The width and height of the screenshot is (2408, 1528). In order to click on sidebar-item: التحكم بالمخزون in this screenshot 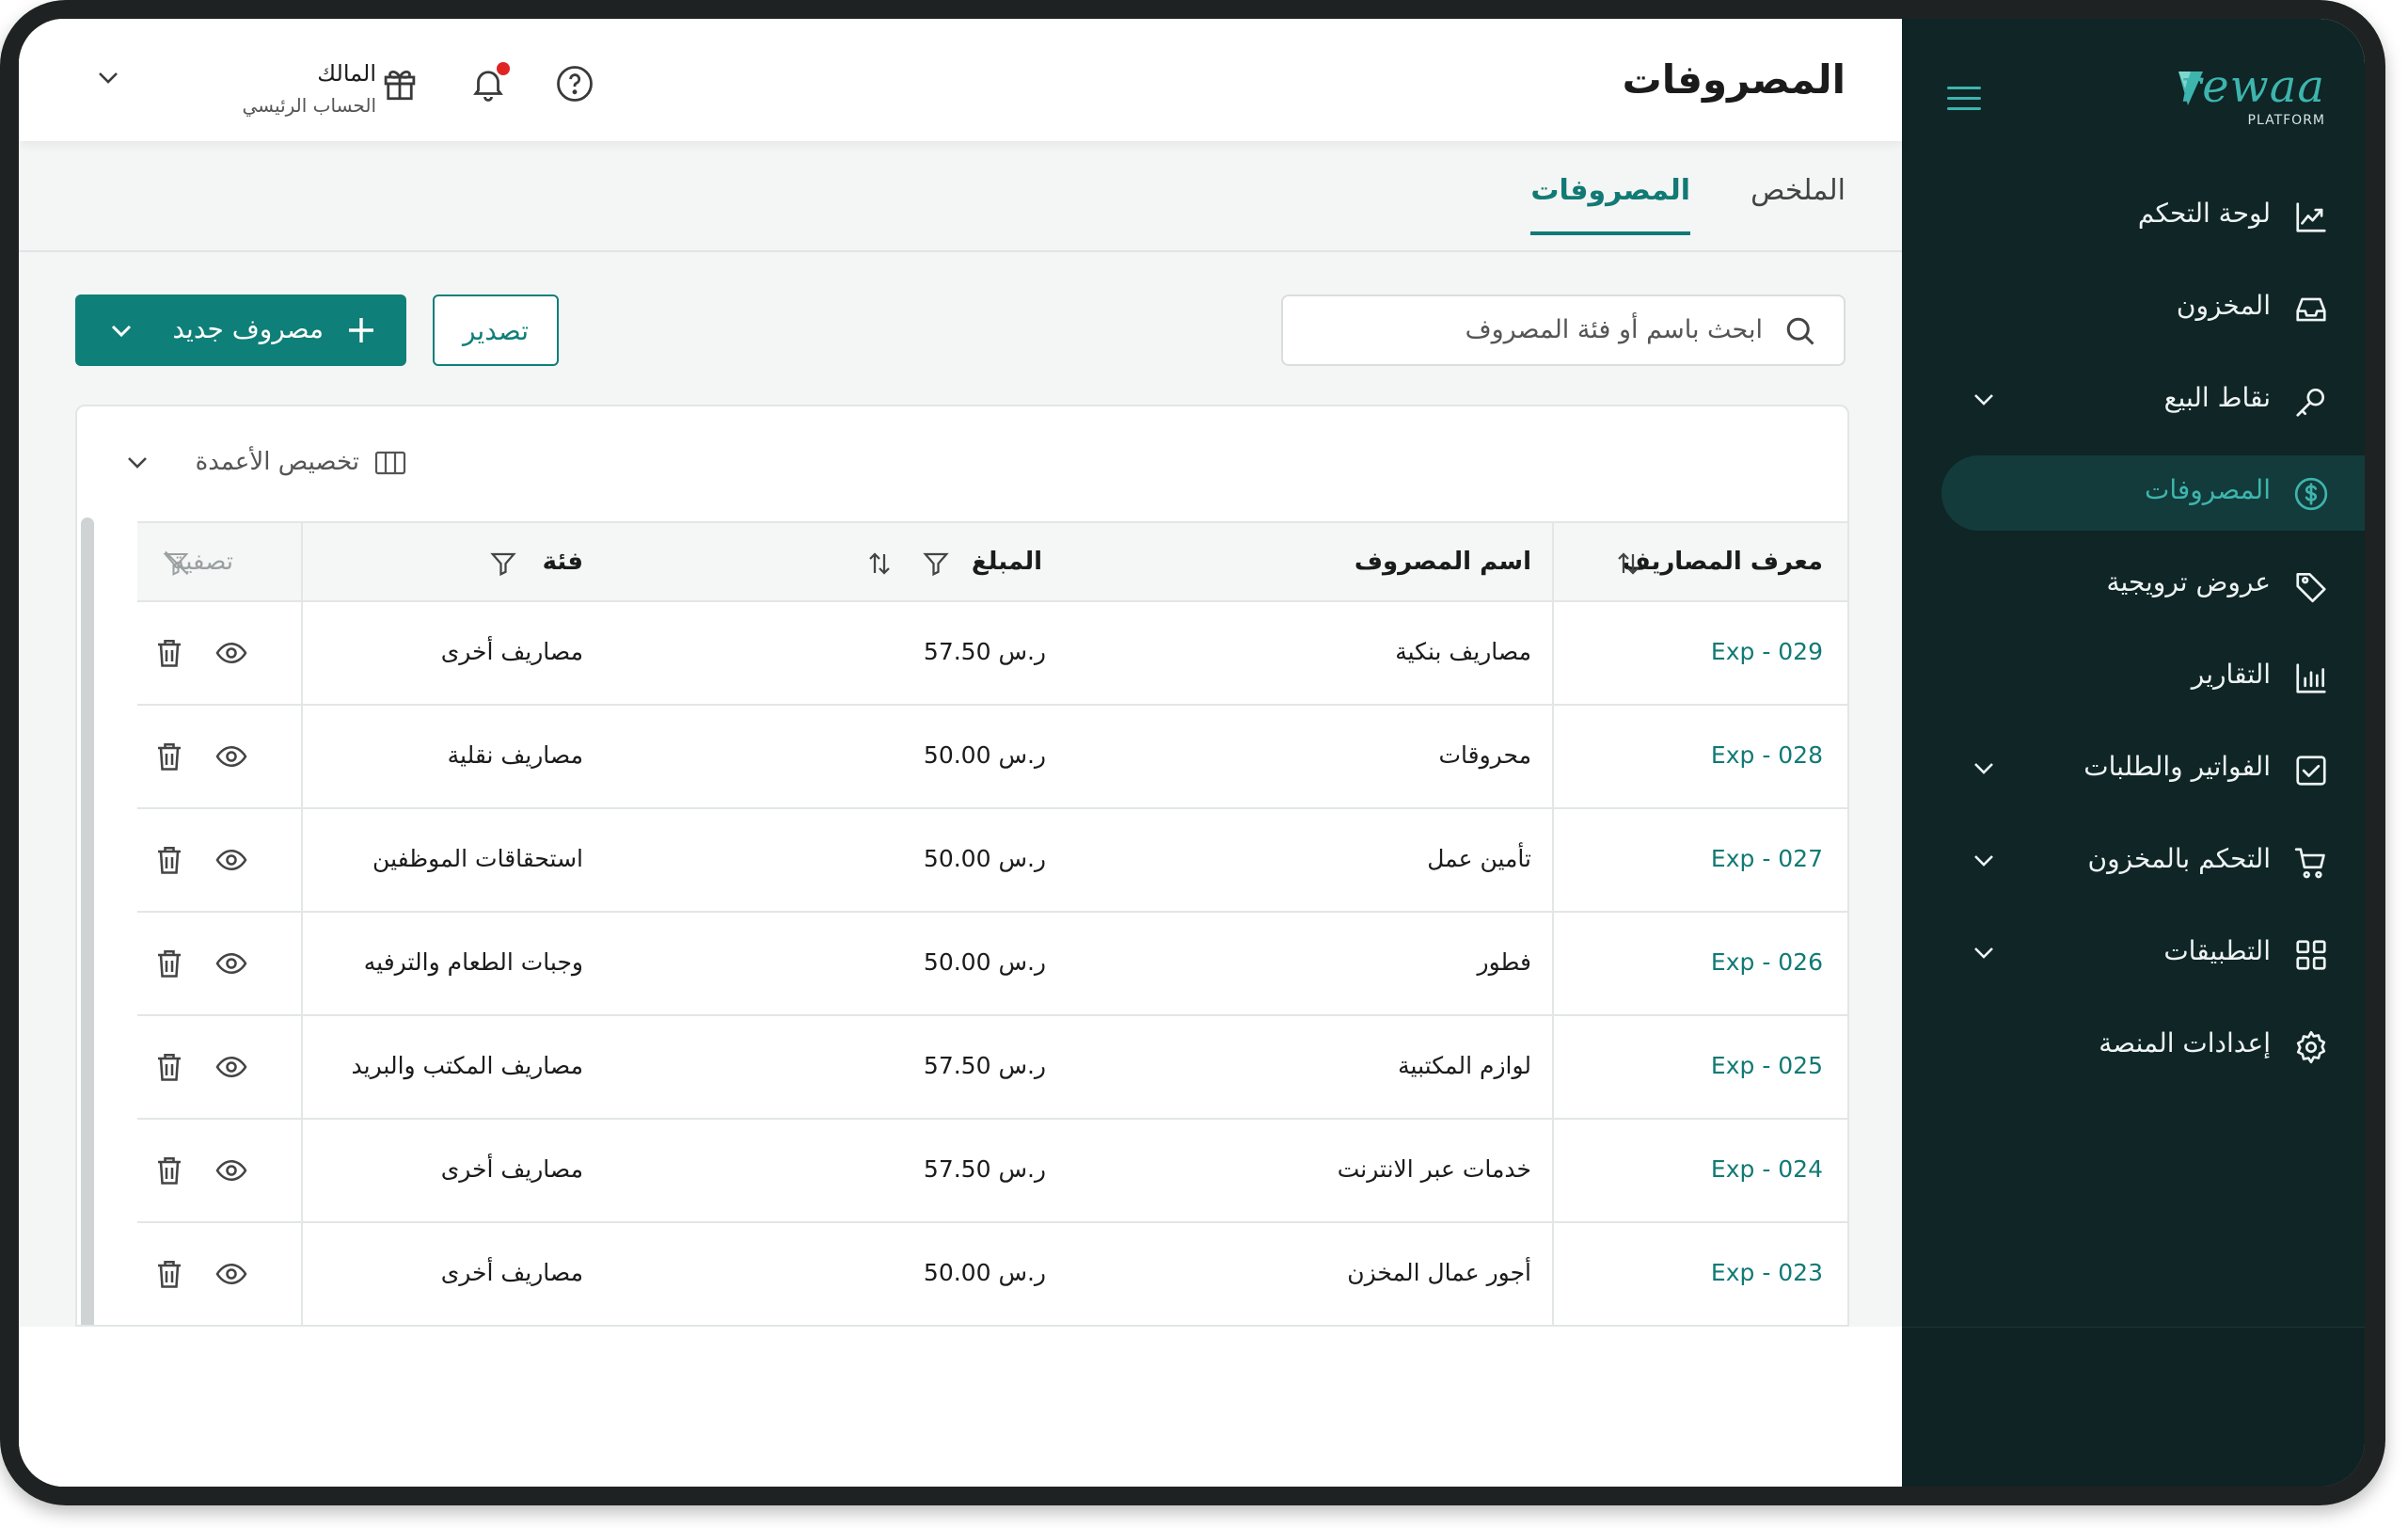, I will do `click(2133, 862)`.